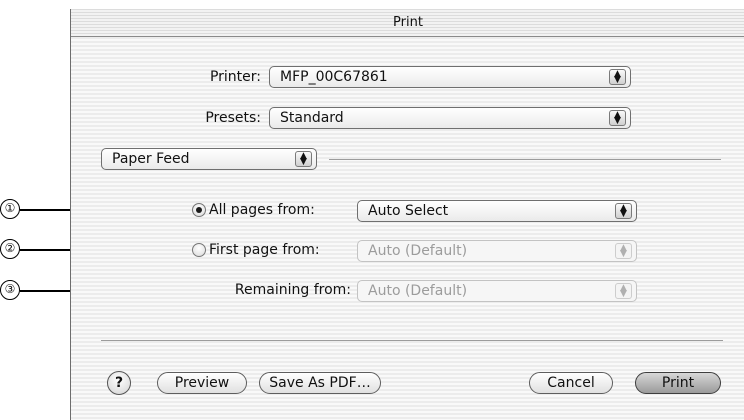 The height and width of the screenshot is (420, 744). I want to click on printer-value: MFP_00C67861, so click(334, 77).